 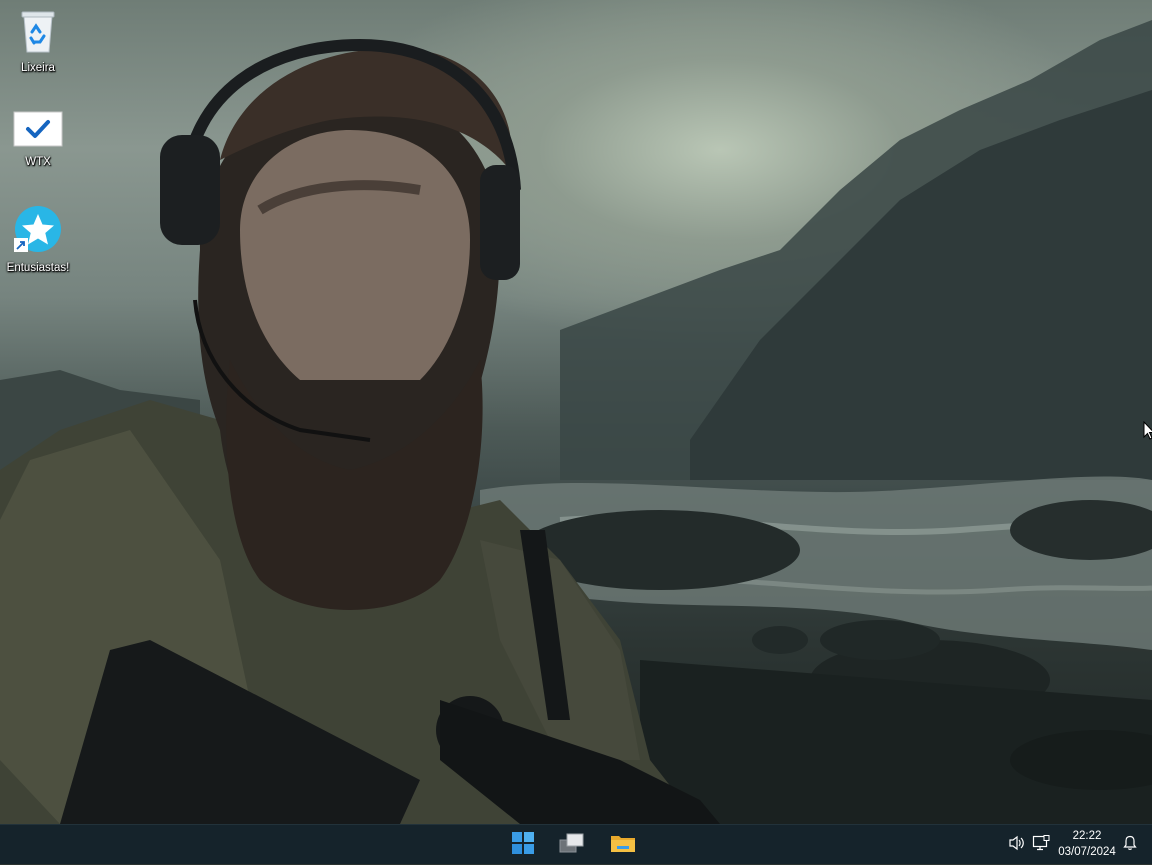 I want to click on volume-button, so click(x=1017, y=845).